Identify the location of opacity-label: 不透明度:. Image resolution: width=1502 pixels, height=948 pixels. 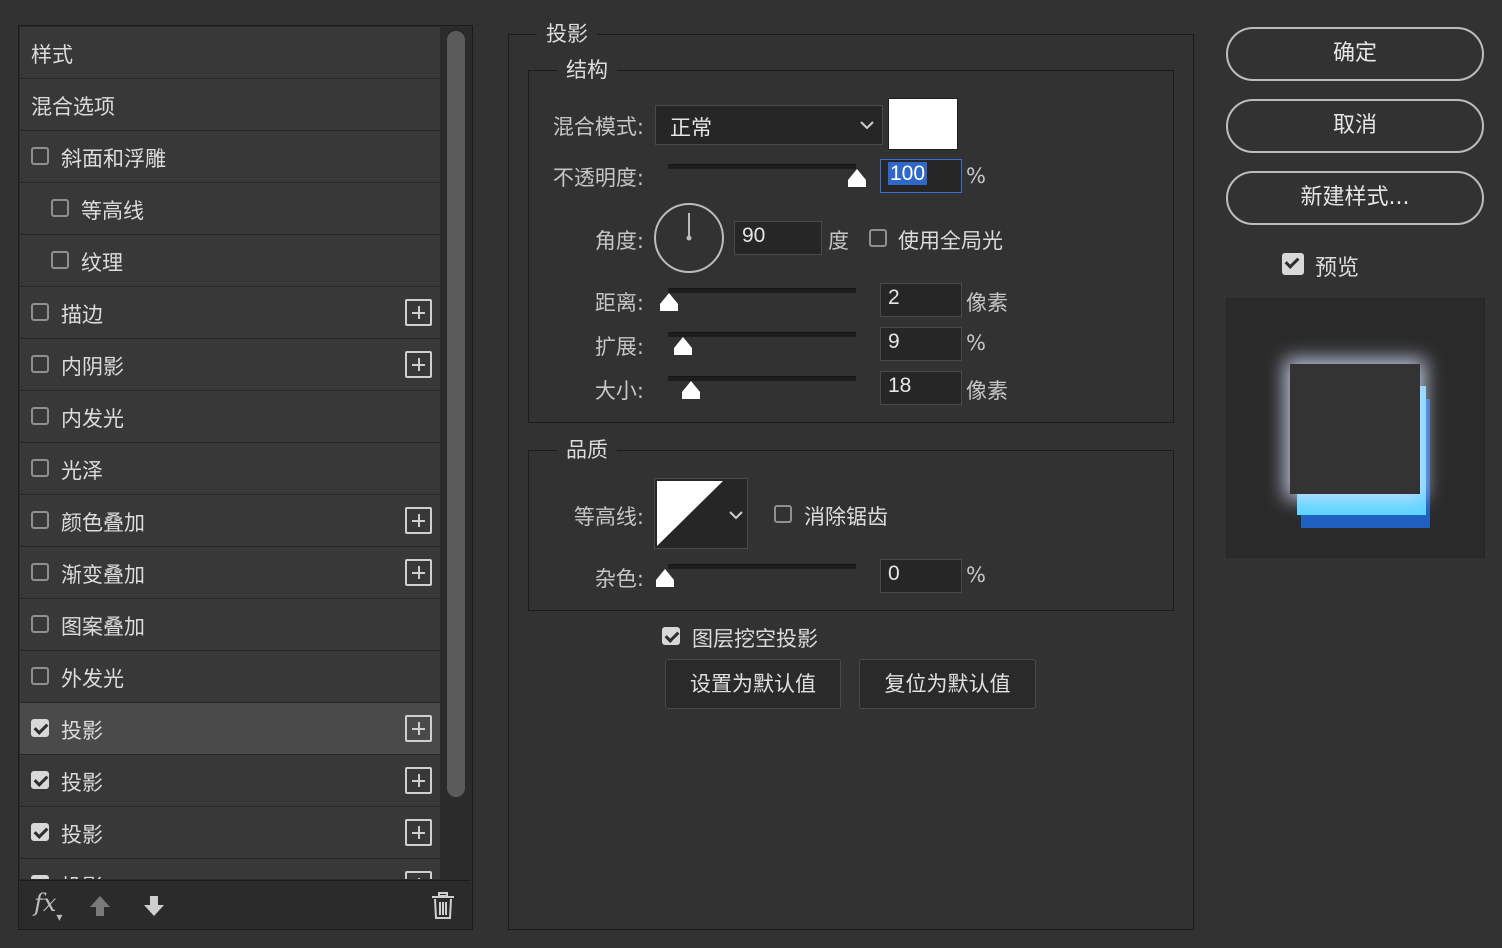
(598, 178).